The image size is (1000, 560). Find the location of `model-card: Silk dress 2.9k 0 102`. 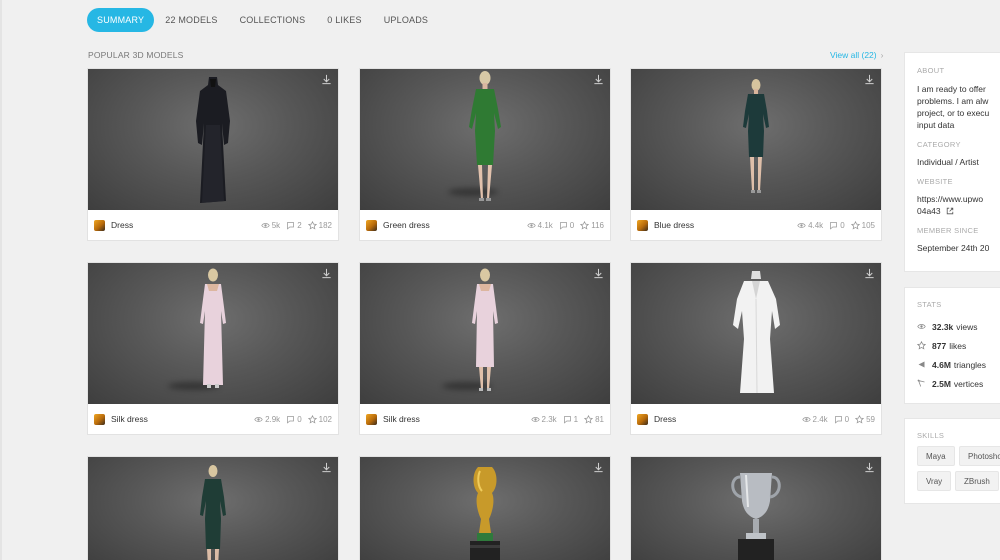

model-card: Silk dress 2.9k 0 102 is located at coordinates (213, 348).